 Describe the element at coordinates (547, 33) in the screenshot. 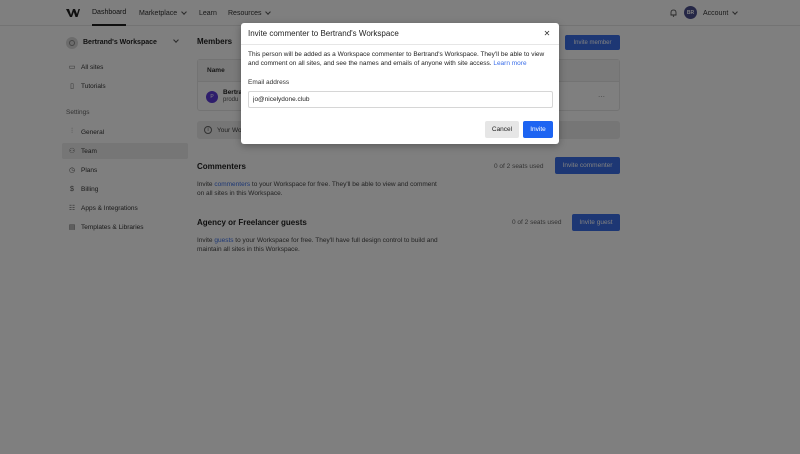

I see `close-icon: ✕` at that location.